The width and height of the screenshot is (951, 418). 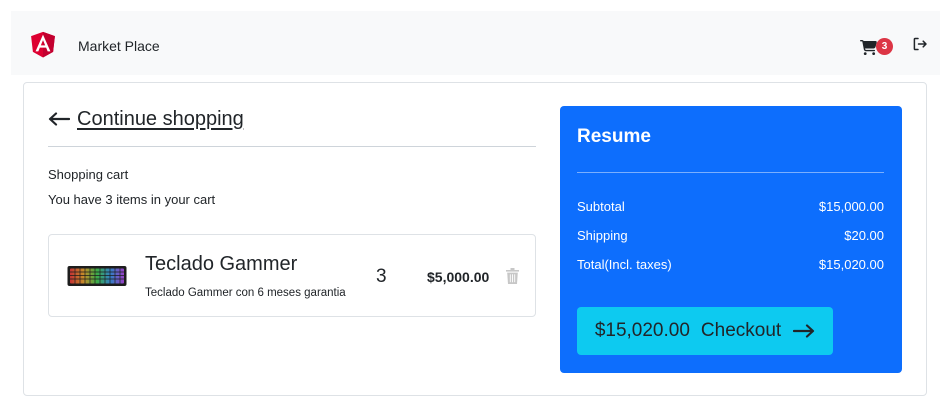 I want to click on angular-logo, so click(x=43, y=44).